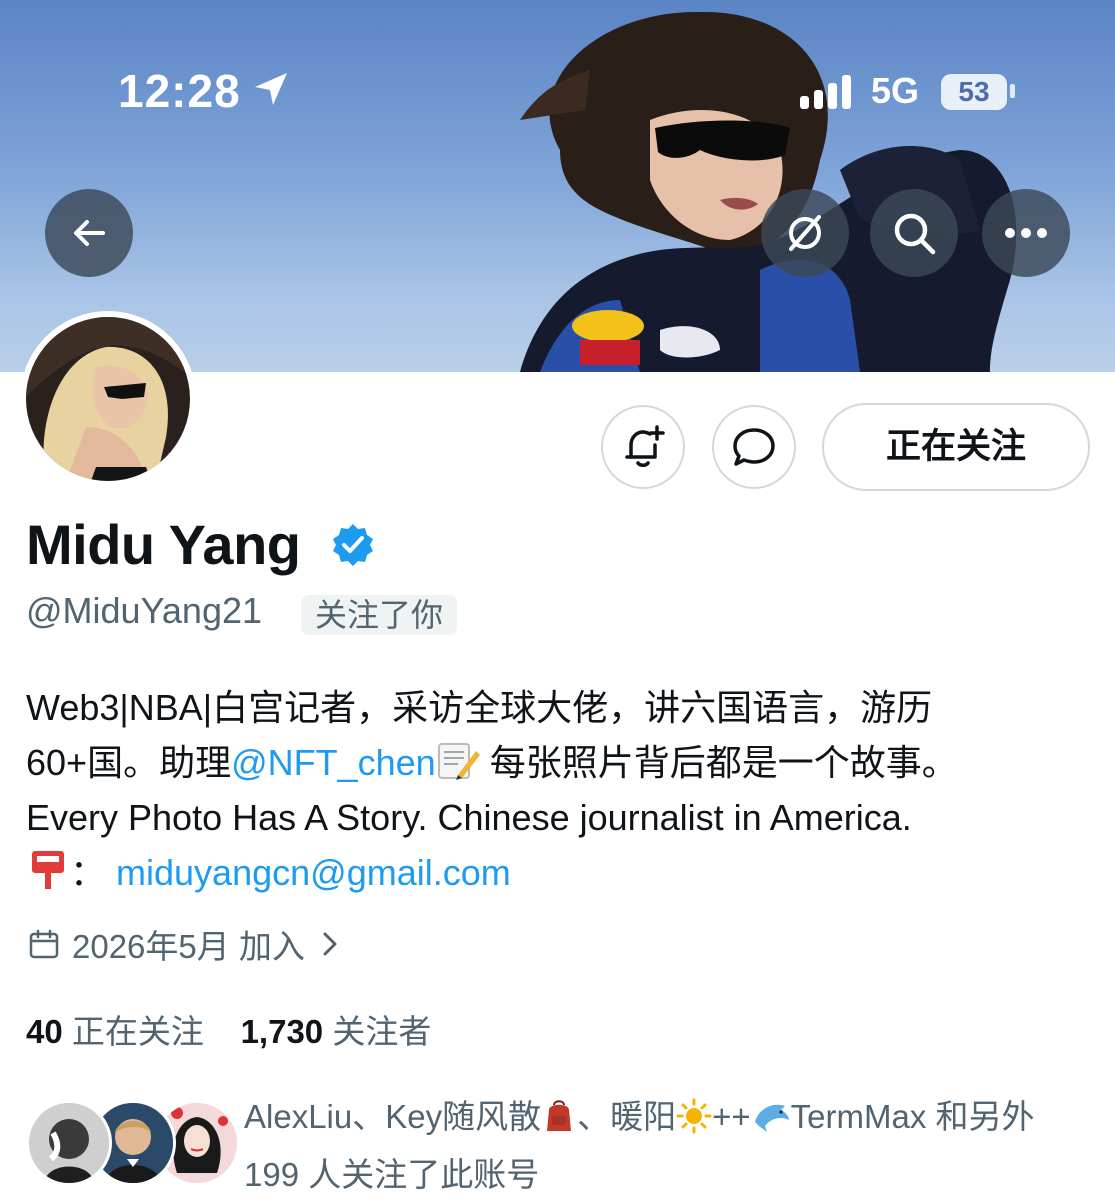 This screenshot has width=1115, height=1204. I want to click on bio-line-2-prefix: 60+国。助理, so click(129, 762).